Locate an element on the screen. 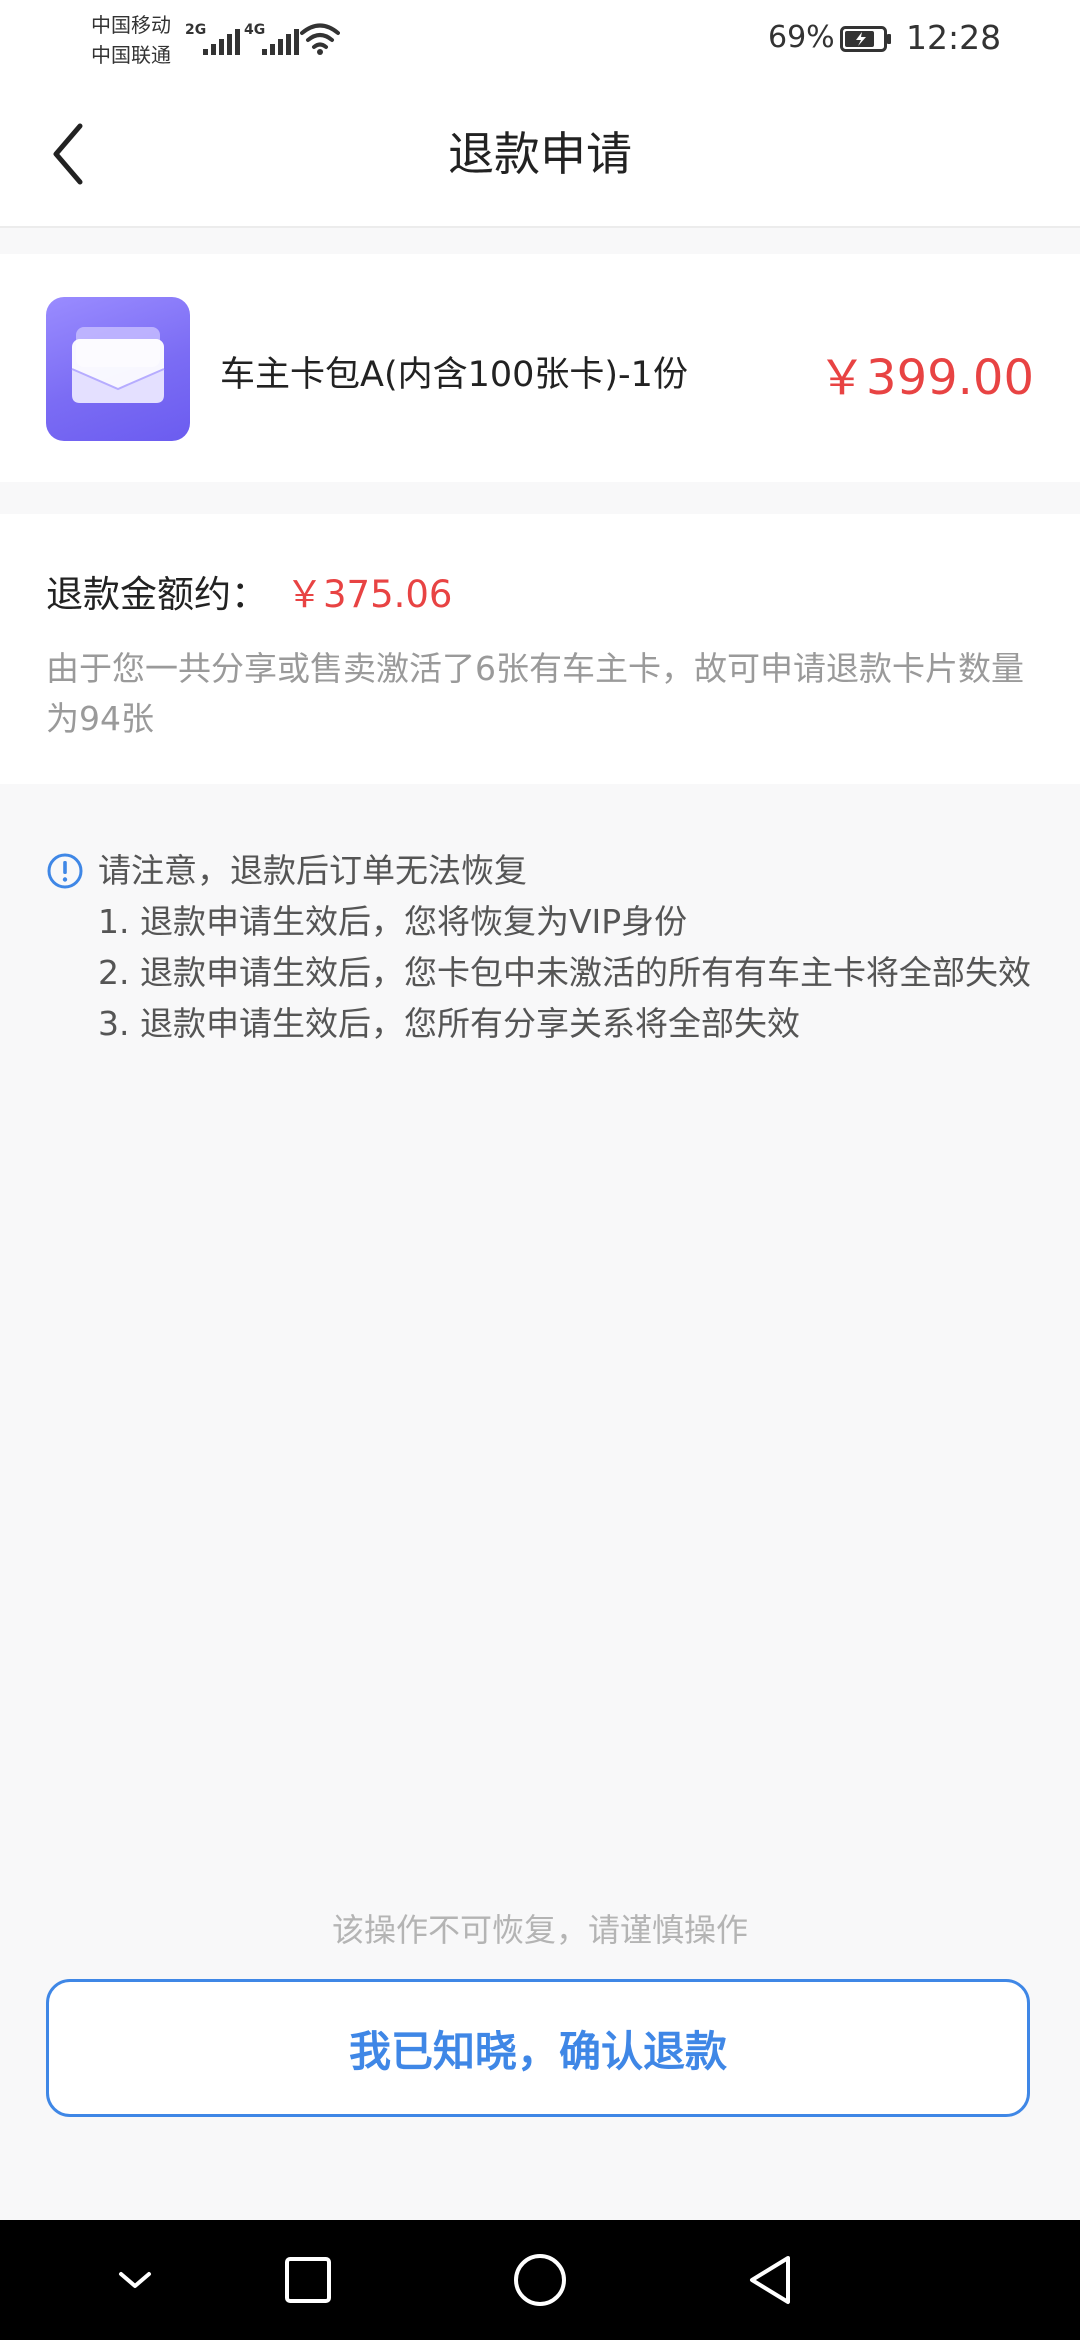 Image resolution: width=1080 pixels, height=2340 pixels. product-card: 车主卡包A(内含100张卡)-1份 ￥399.00 is located at coordinates (540, 368).